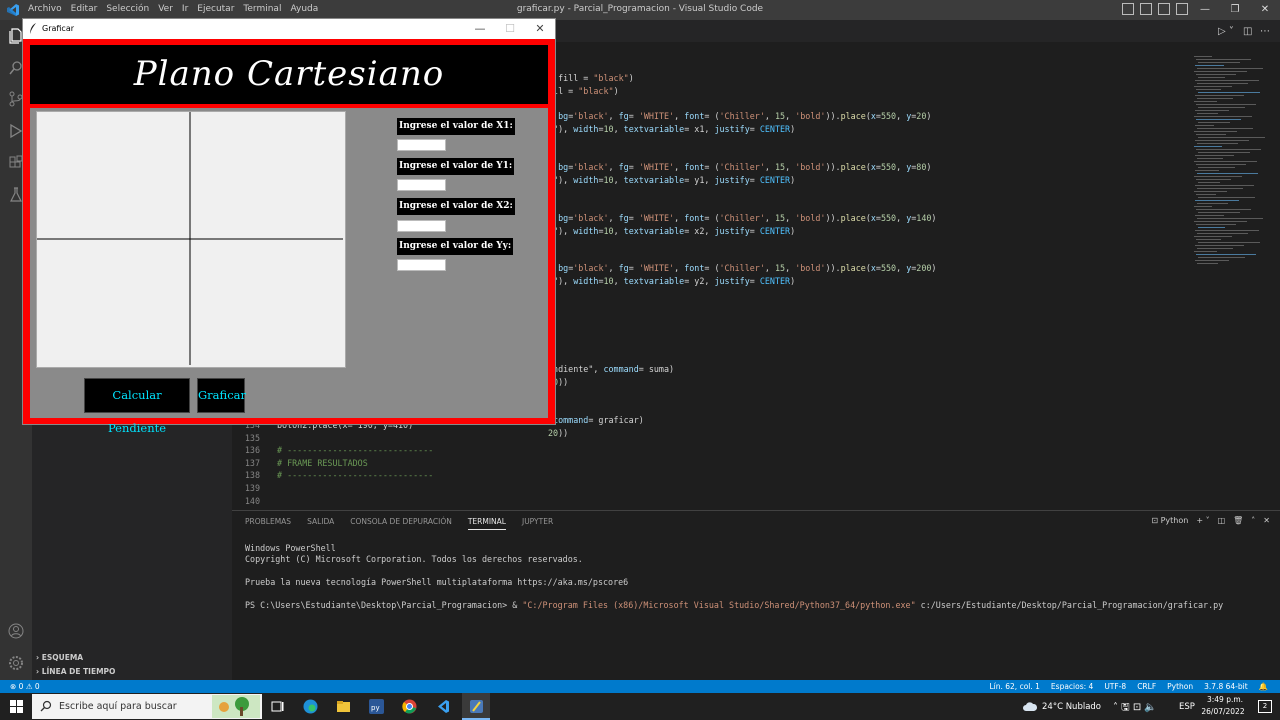 The height and width of the screenshot is (720, 1280). I want to click on tray-icons: ˄ 🖫 ⊡ 🔈, so click(1135, 708).